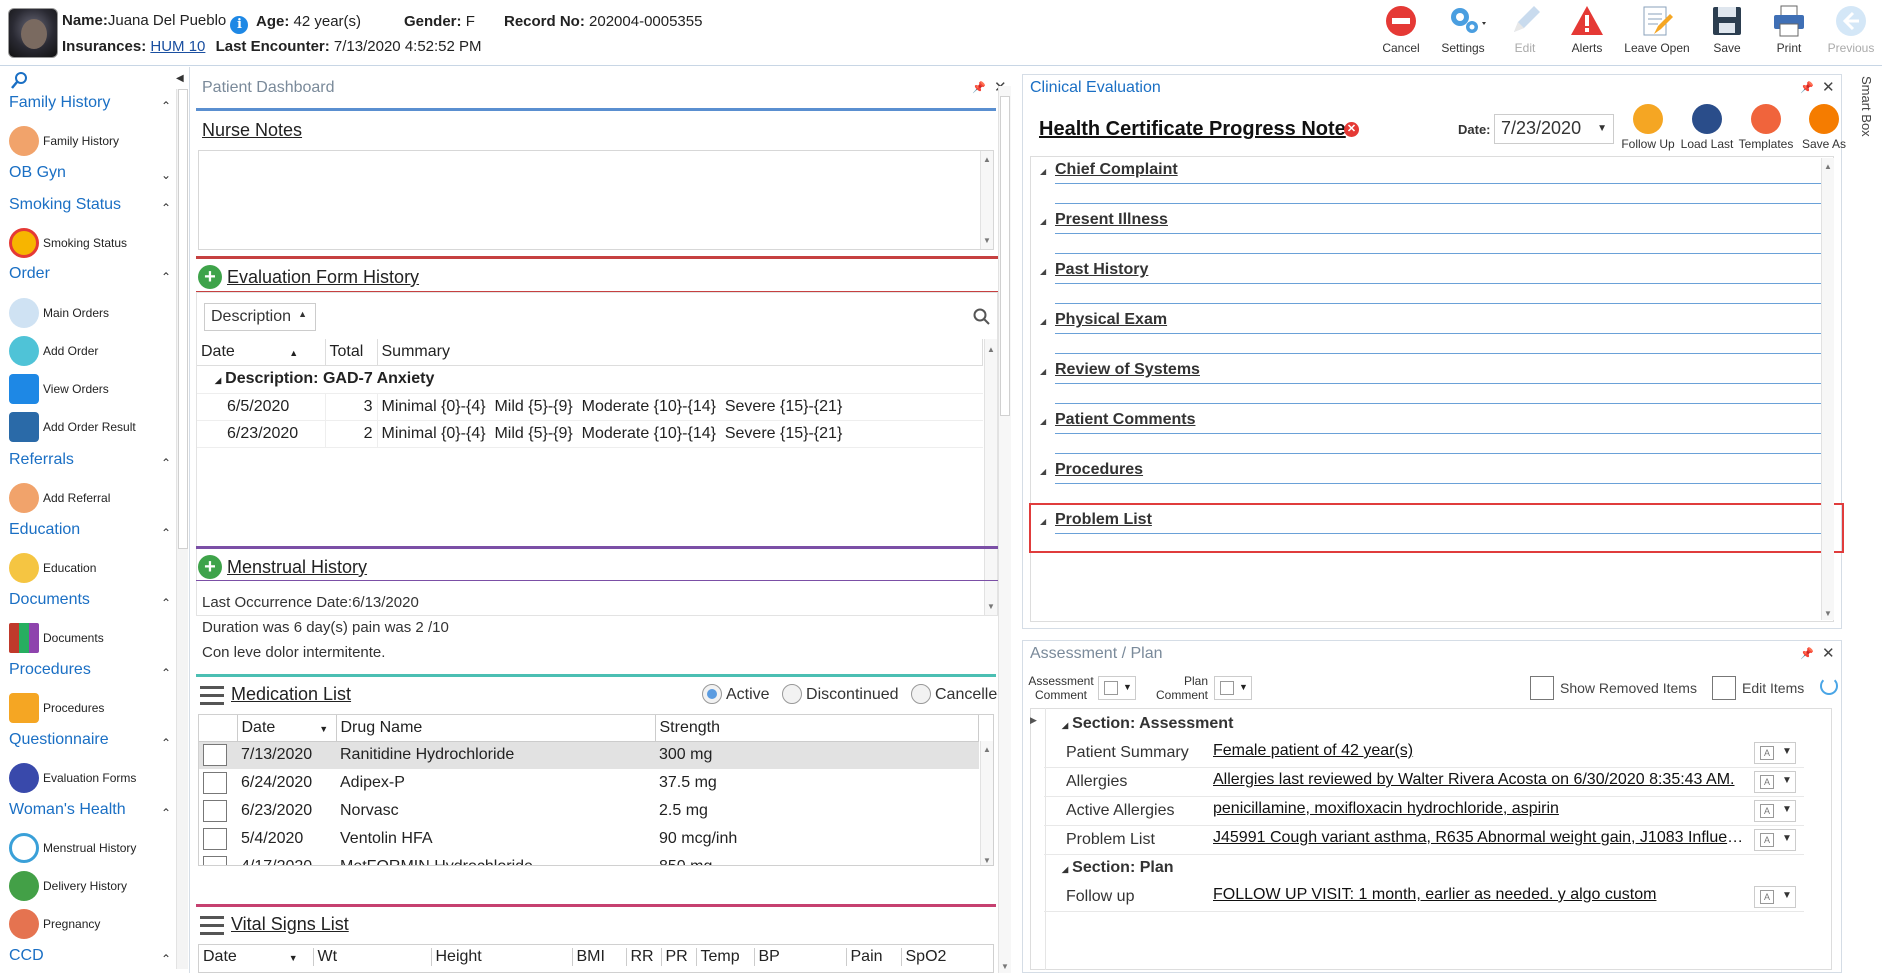 This screenshot has height=973, width=1882. I want to click on evaluation-history-title: Evaluation Form History, so click(323, 277).